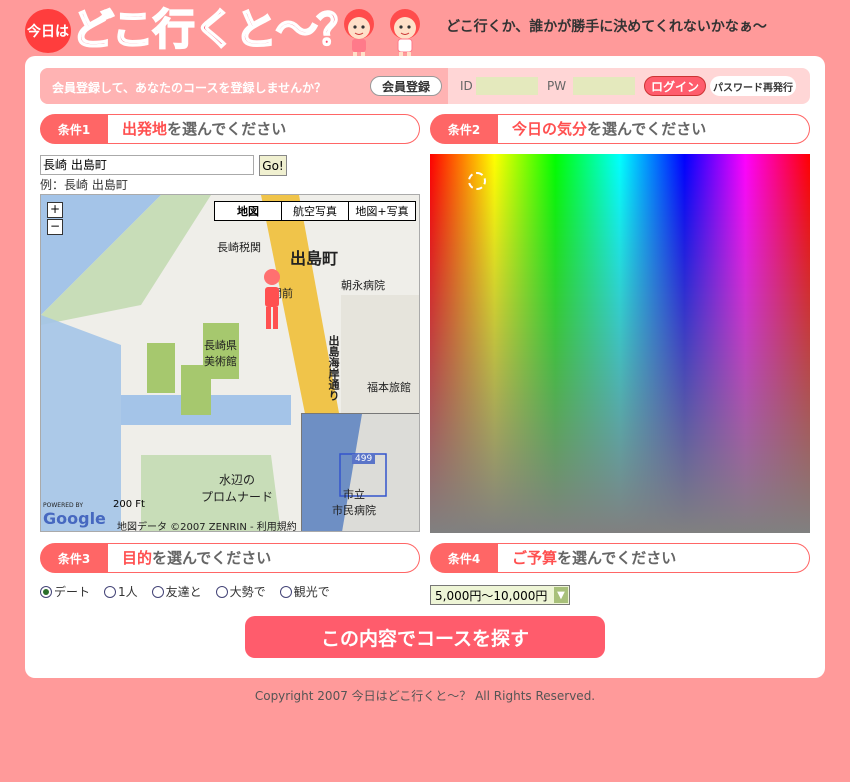 The image size is (850, 782). Describe the element at coordinates (606, 27) in the screenshot. I see `tagline: どこ行くか、誰かが勝手に決めてくれないかなぁ〜` at that location.